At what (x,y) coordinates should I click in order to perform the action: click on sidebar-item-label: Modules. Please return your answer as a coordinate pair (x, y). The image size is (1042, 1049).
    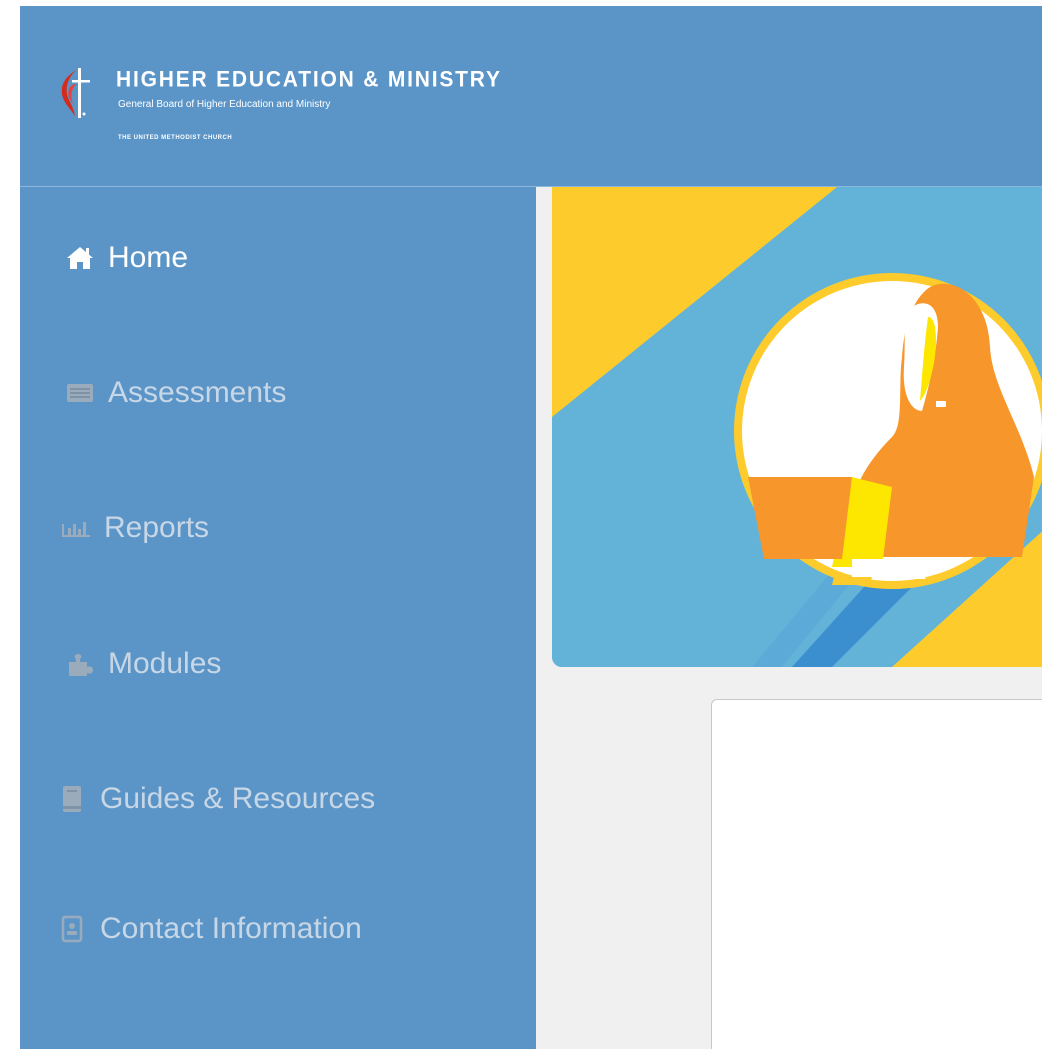
    Looking at the image, I should click on (165, 663).